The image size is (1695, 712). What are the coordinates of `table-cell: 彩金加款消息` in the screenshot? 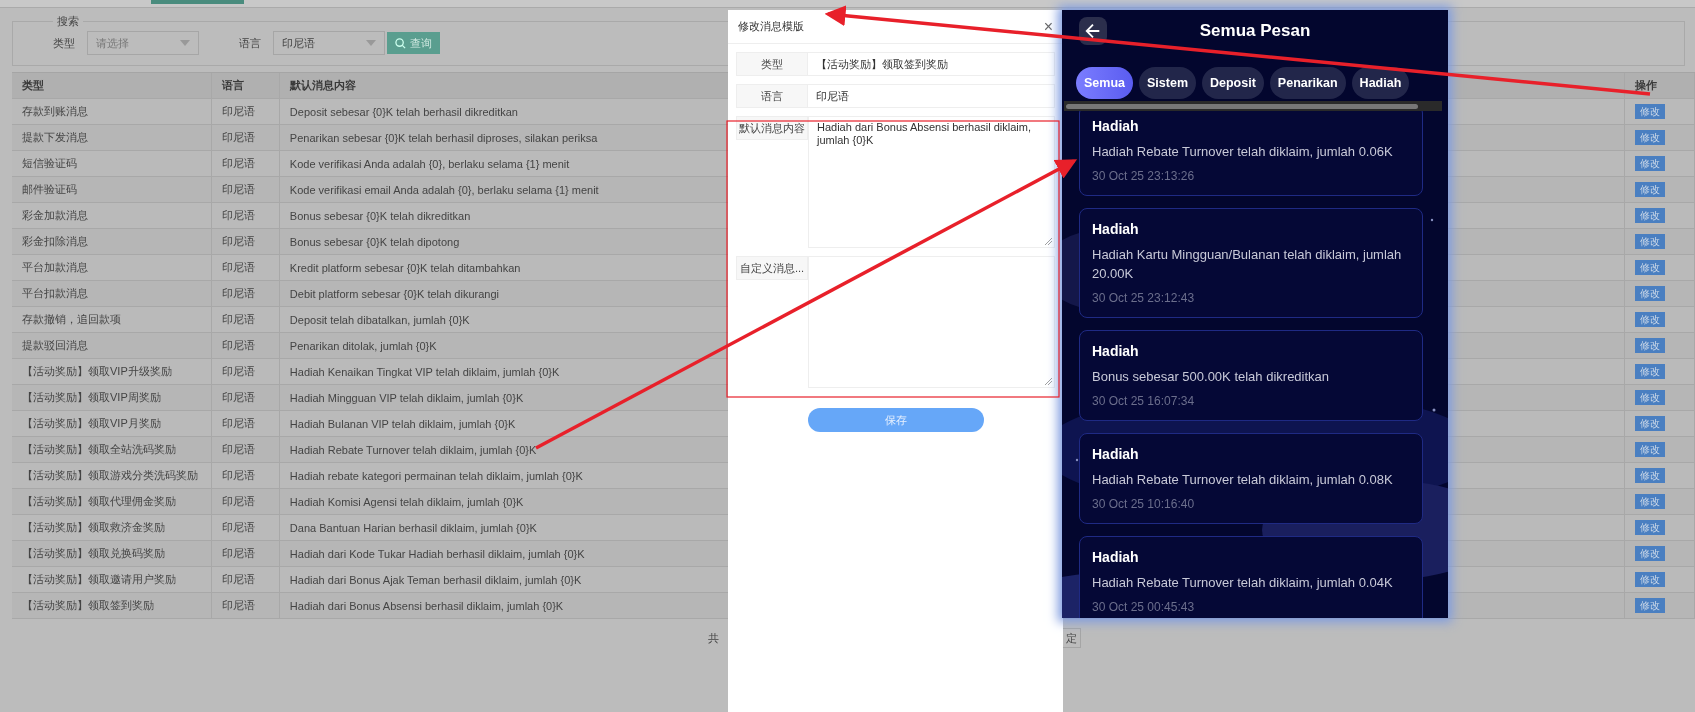 It's located at (112, 215).